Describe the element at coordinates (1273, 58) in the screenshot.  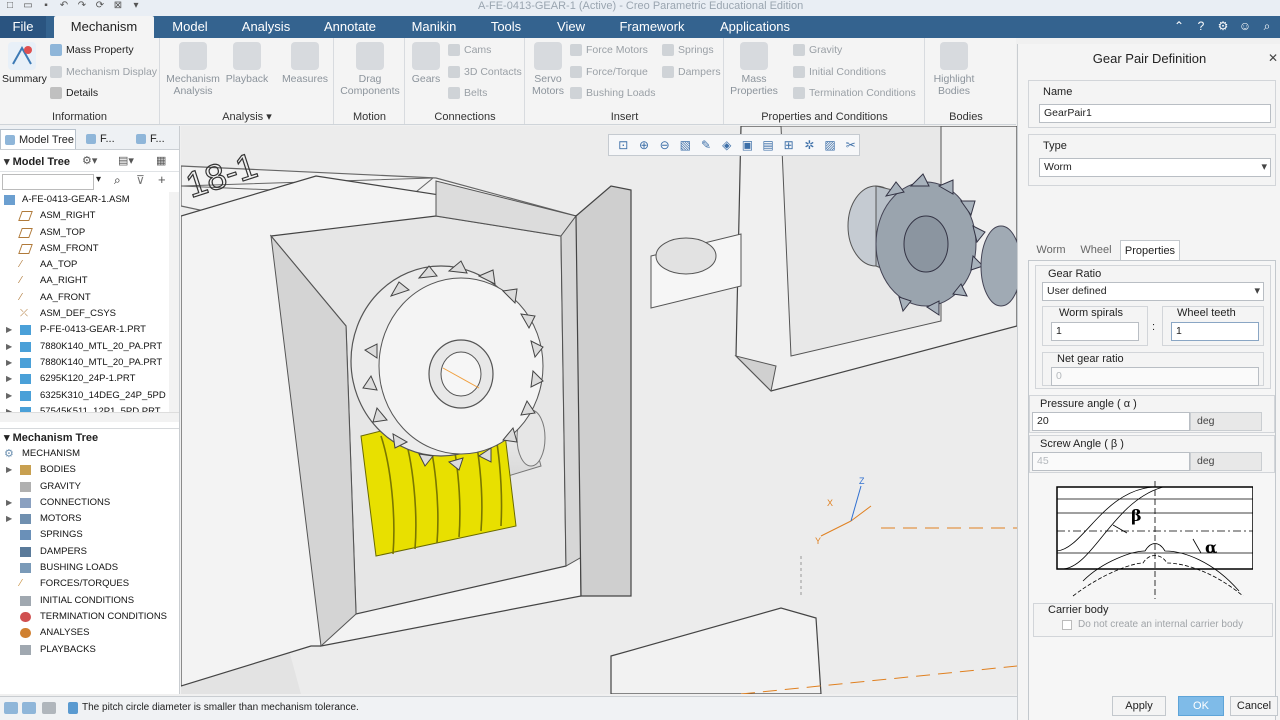
I see `close-icon: ✕` at that location.